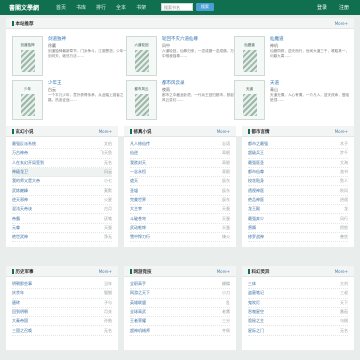  I want to click on book-title-link: 回到明朝, so click(51, 312).